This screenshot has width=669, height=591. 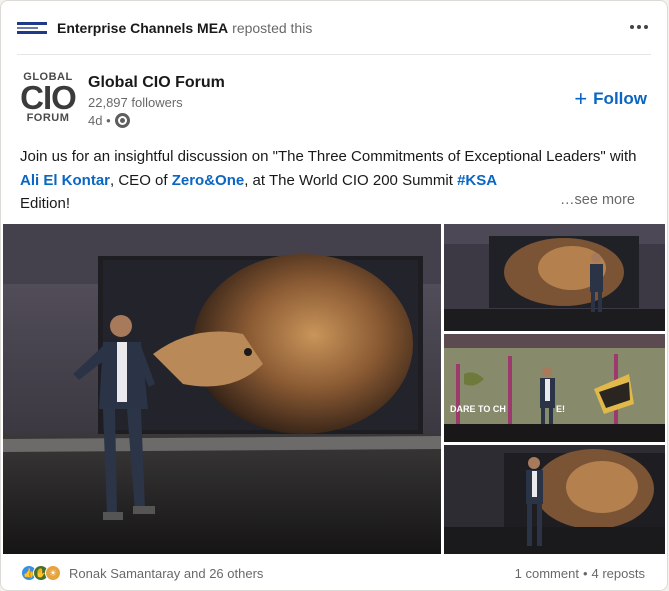 I want to click on post-image-thumbnail-2: DARE TO CH E!, so click(x=554, y=388).